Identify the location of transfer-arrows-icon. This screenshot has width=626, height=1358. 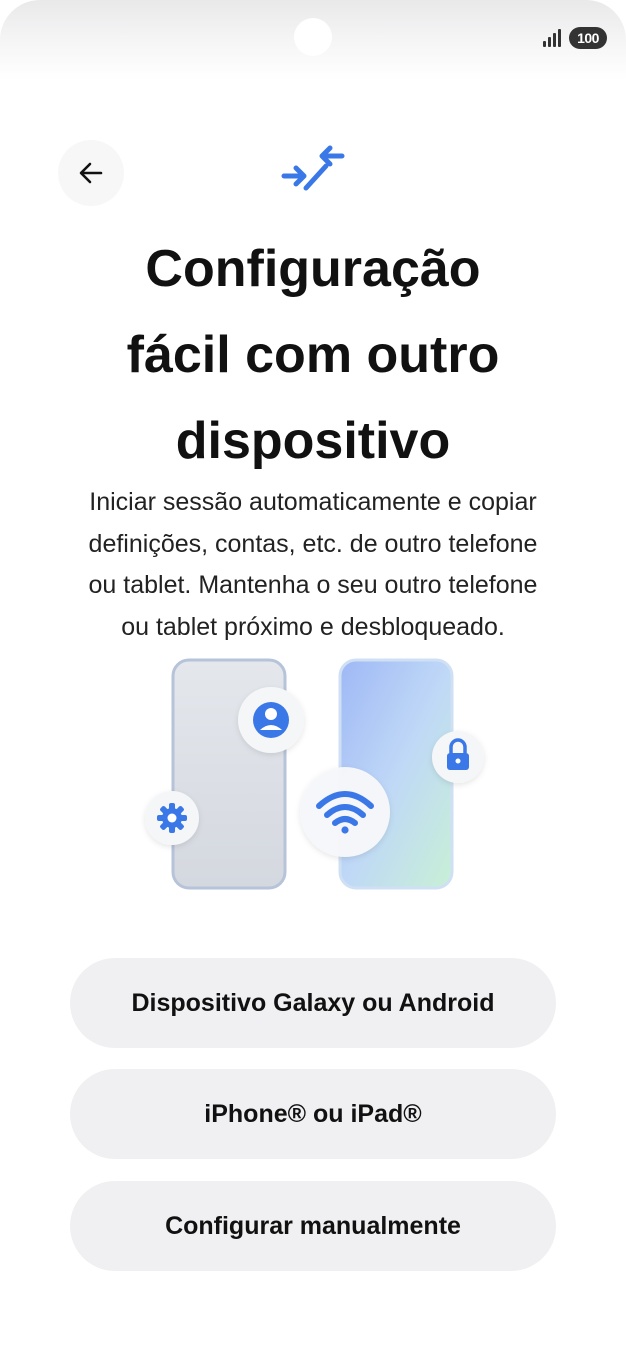
(313, 168).